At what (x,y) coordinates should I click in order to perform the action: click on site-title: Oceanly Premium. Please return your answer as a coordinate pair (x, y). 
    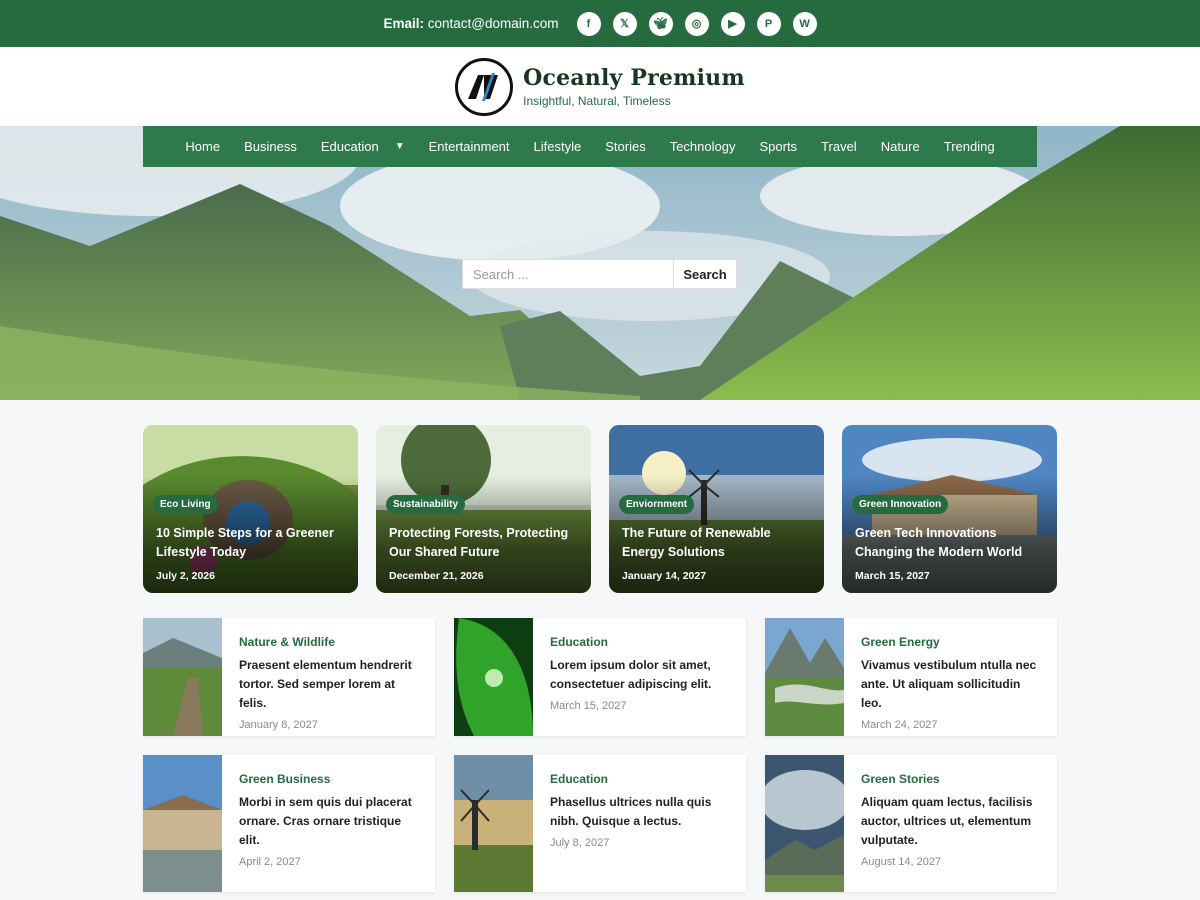
    Looking at the image, I should click on (634, 78).